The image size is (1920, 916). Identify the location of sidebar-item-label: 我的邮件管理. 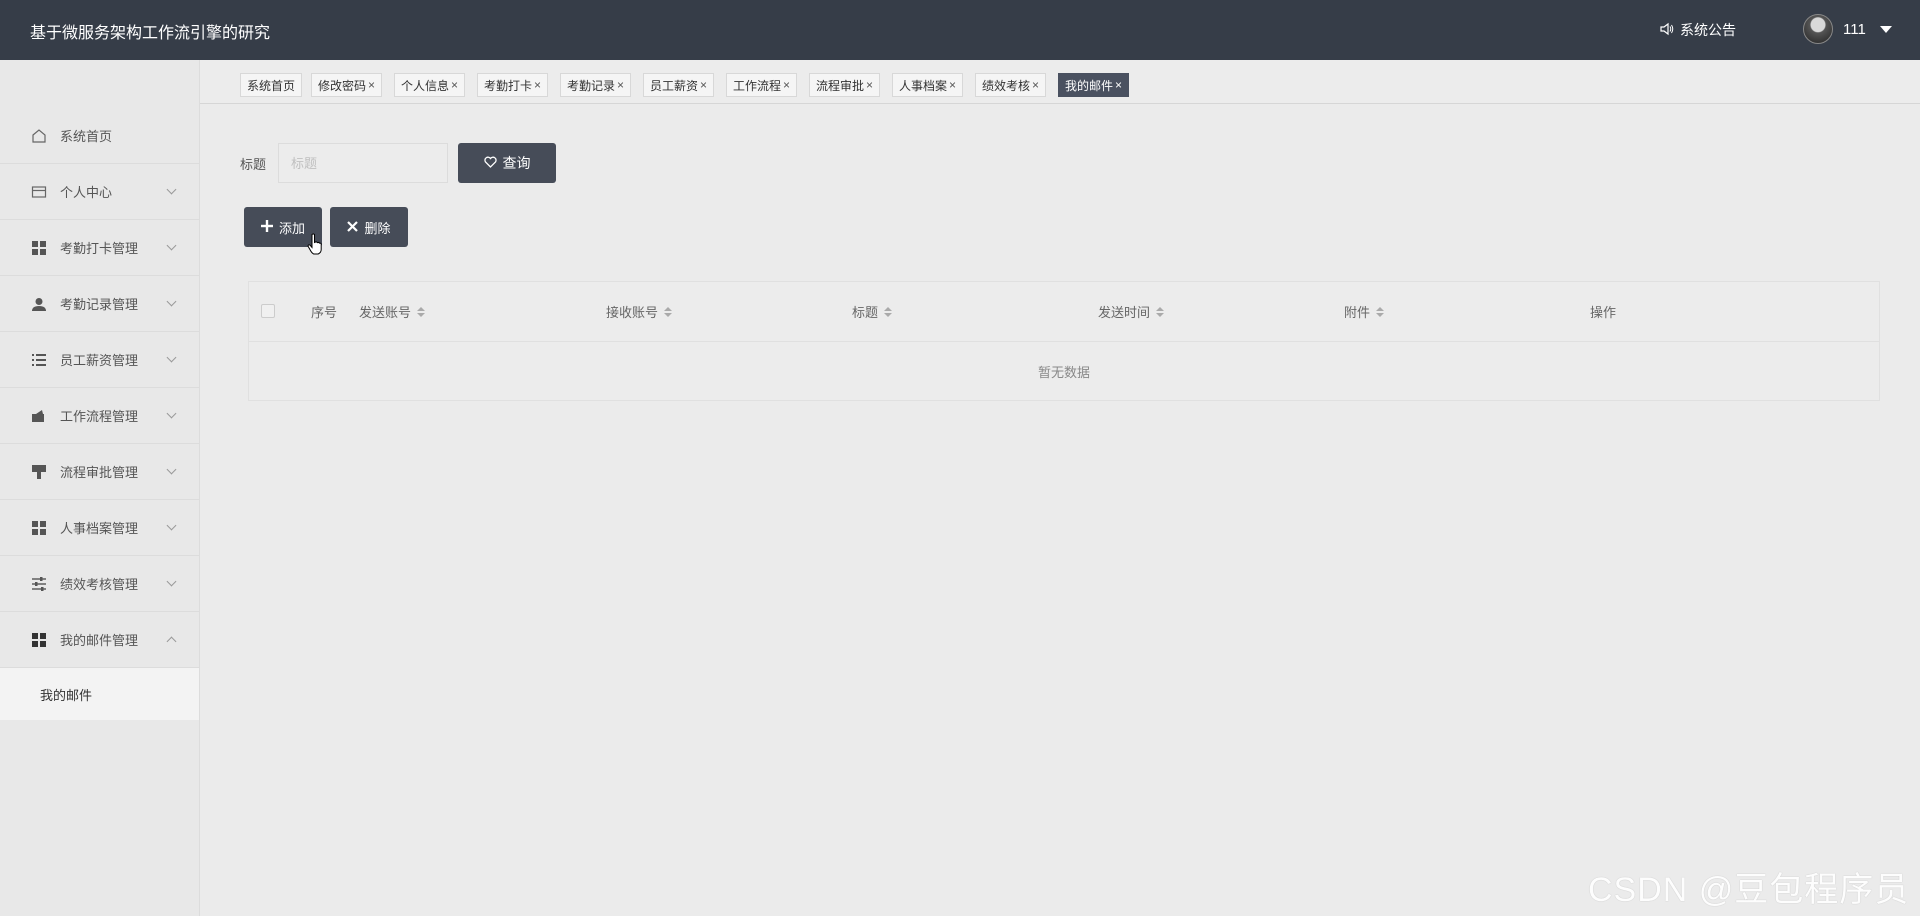
(99, 640).